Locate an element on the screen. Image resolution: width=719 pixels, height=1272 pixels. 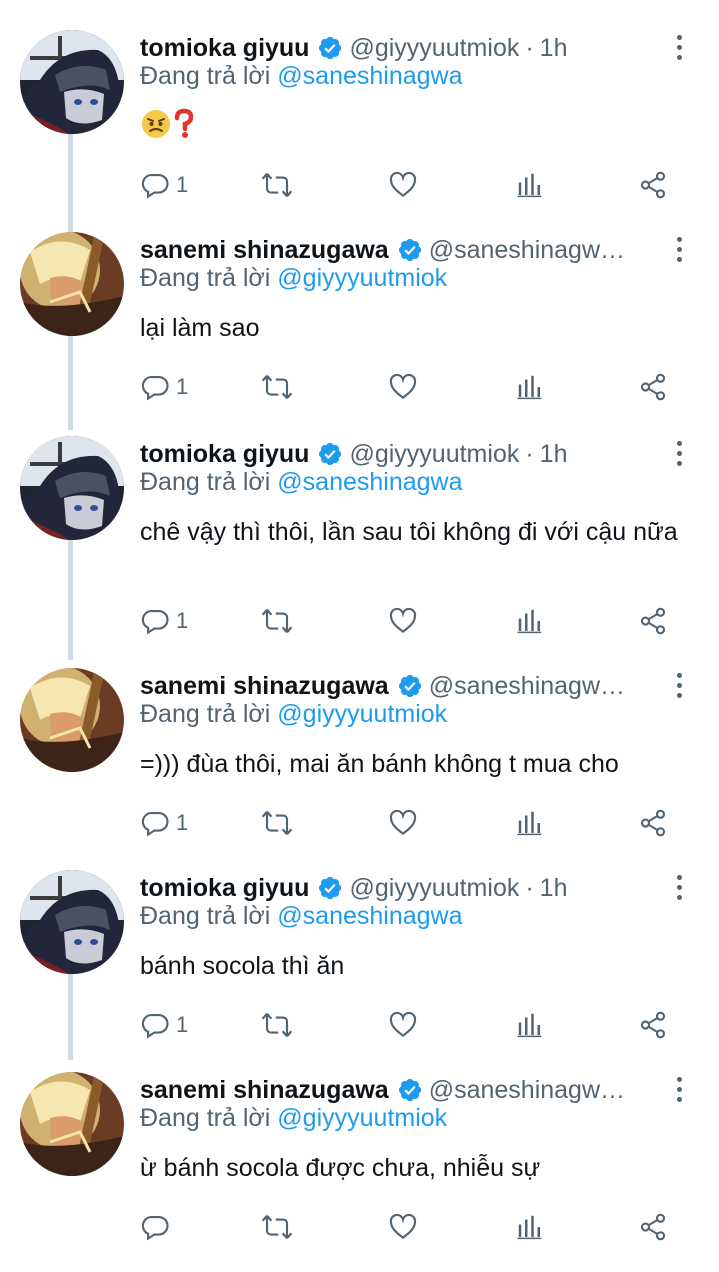
tweet-actions: 1 is located at coordinates (412, 823).